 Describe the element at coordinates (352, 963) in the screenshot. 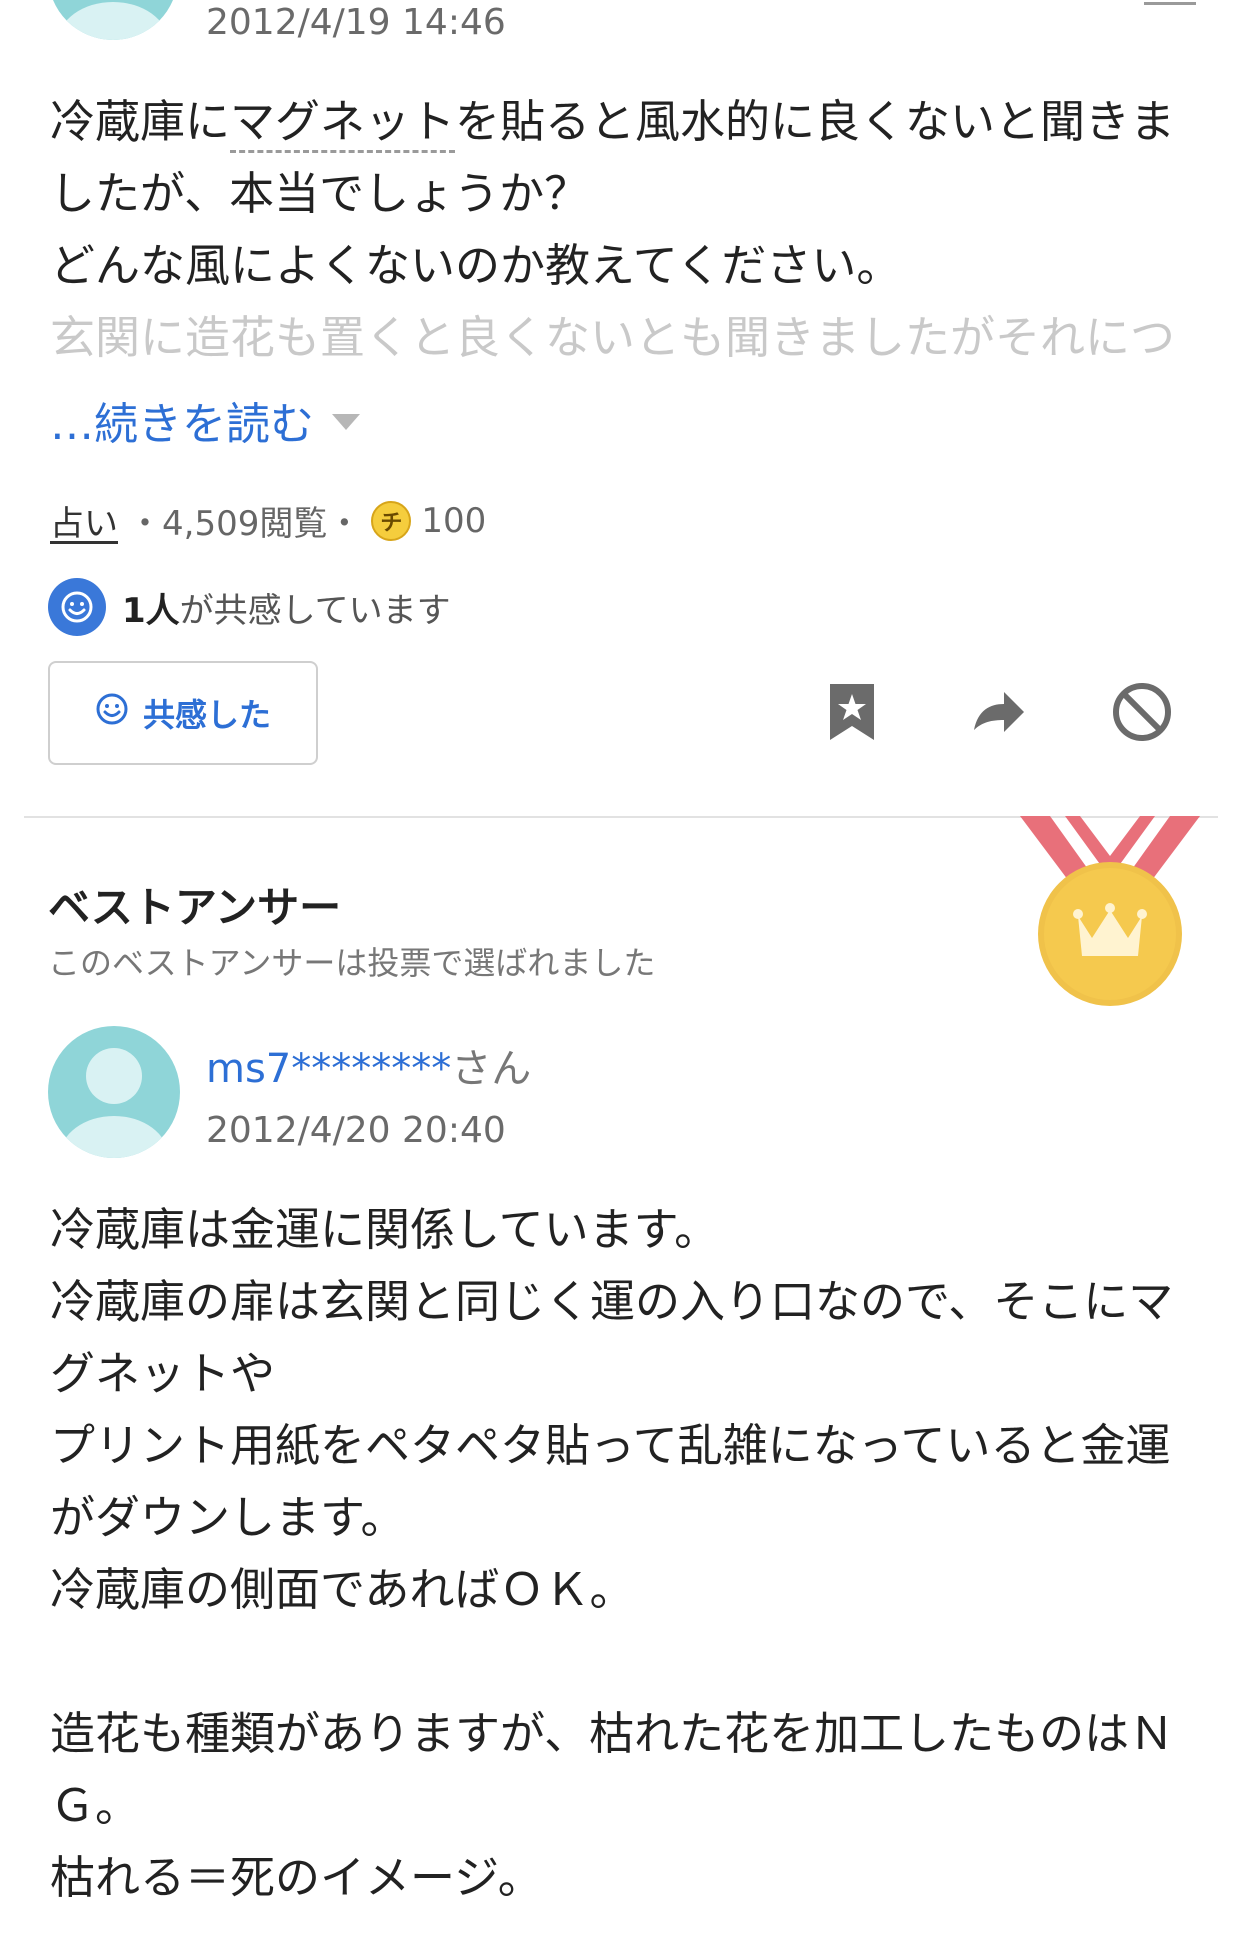

I see `best-answer-subtitle: このベストアンサーは投票で選ばれました` at that location.